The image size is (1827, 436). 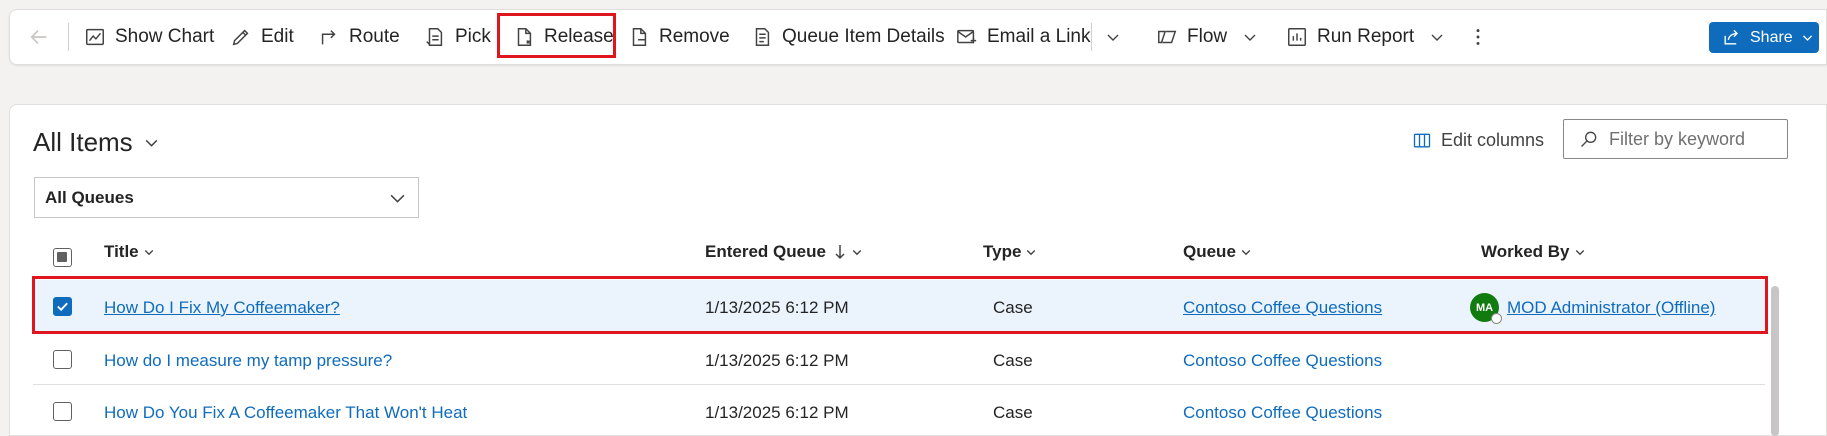 I want to click on remove-label: Remove, so click(x=694, y=36).